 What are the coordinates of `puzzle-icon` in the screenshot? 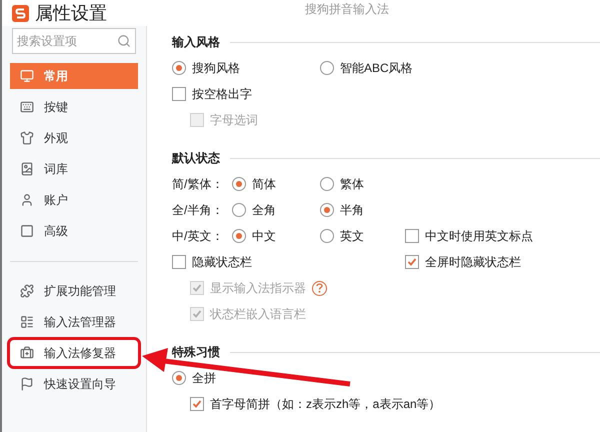 It's located at (27, 291).